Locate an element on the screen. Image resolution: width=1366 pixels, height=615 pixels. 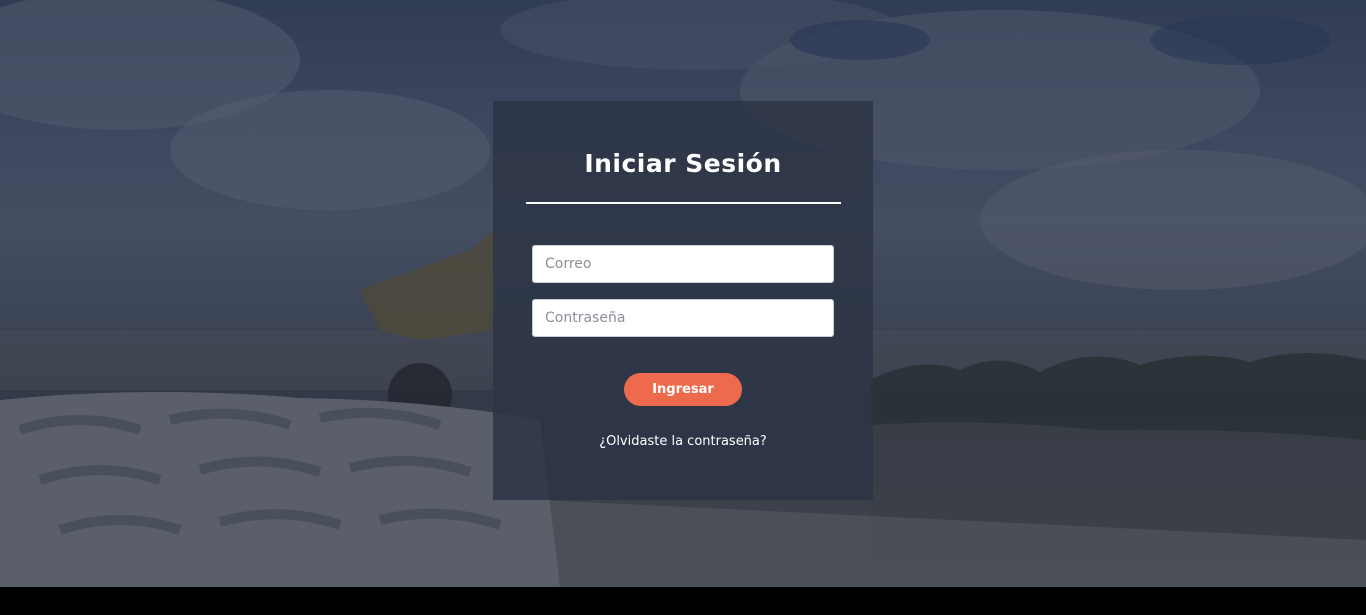
email-field is located at coordinates (683, 264).